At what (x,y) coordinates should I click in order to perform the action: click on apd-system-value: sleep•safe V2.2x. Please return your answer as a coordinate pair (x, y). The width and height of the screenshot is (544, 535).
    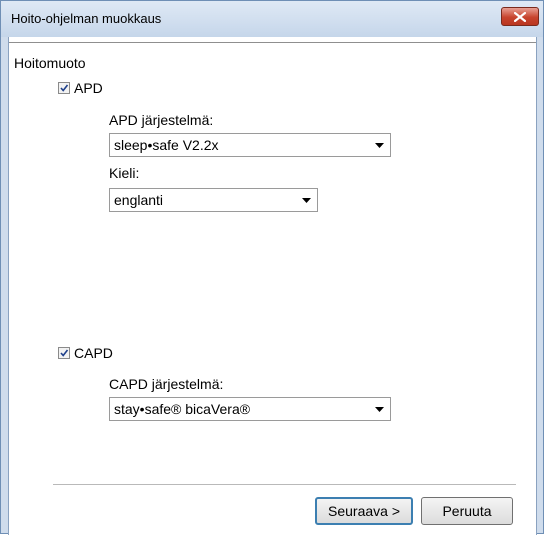
    Looking at the image, I should click on (166, 145).